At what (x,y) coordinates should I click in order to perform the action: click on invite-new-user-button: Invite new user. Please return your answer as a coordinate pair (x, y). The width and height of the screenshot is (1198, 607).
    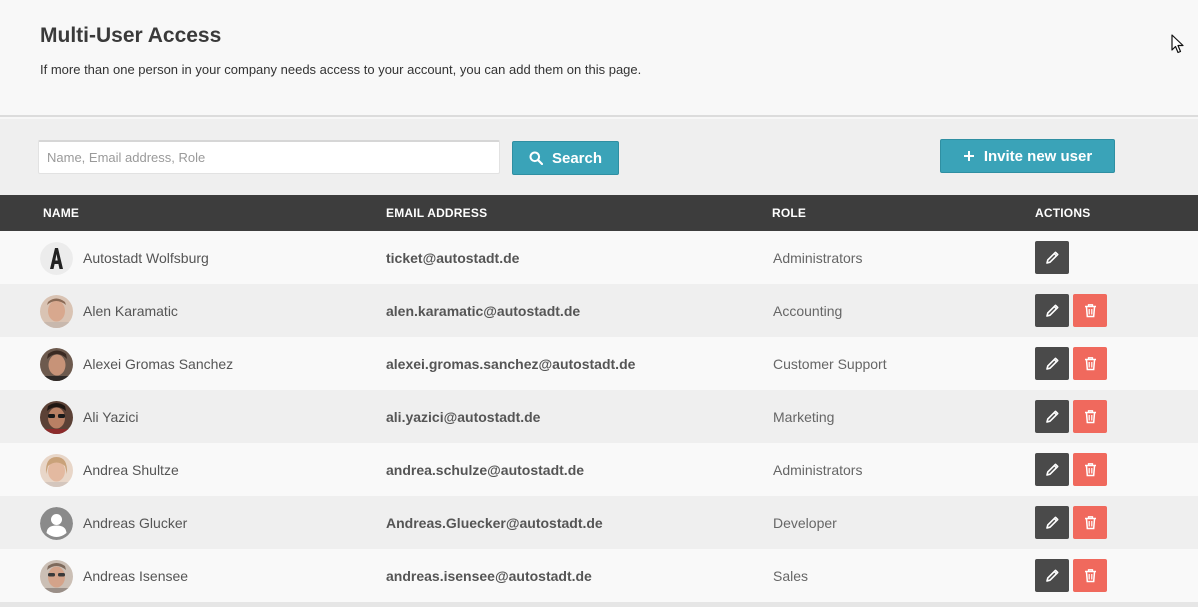
    Looking at the image, I should click on (1027, 156).